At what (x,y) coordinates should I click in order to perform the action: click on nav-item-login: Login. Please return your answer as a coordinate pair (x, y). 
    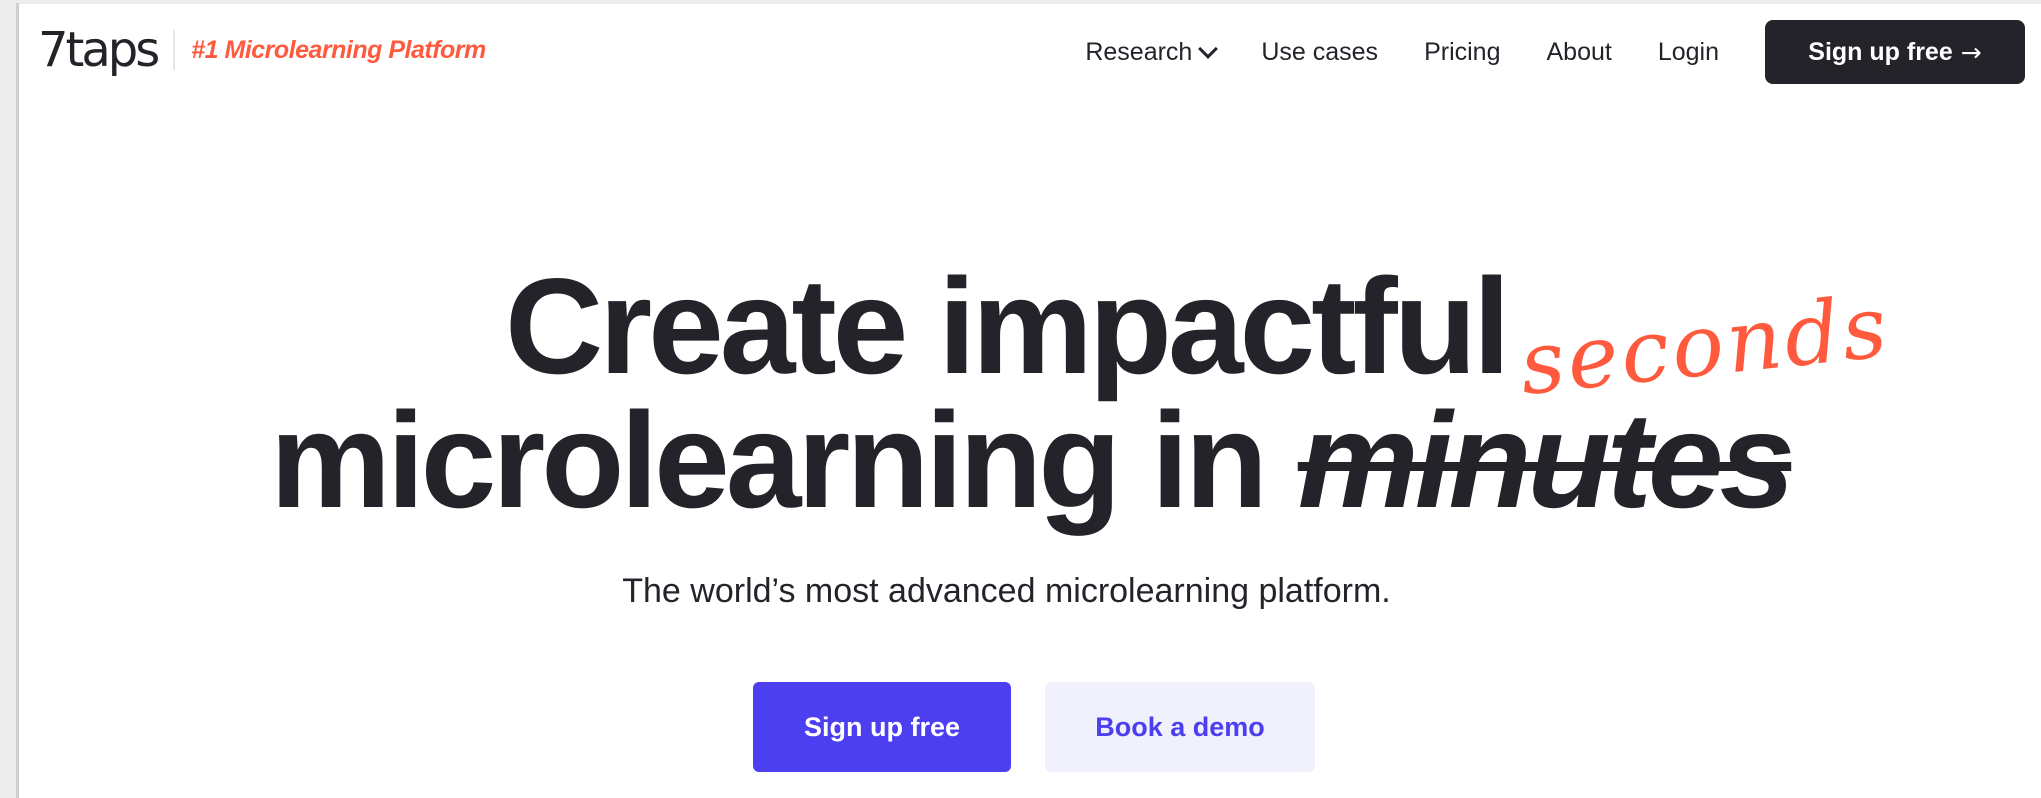
    Looking at the image, I should click on (1688, 52).